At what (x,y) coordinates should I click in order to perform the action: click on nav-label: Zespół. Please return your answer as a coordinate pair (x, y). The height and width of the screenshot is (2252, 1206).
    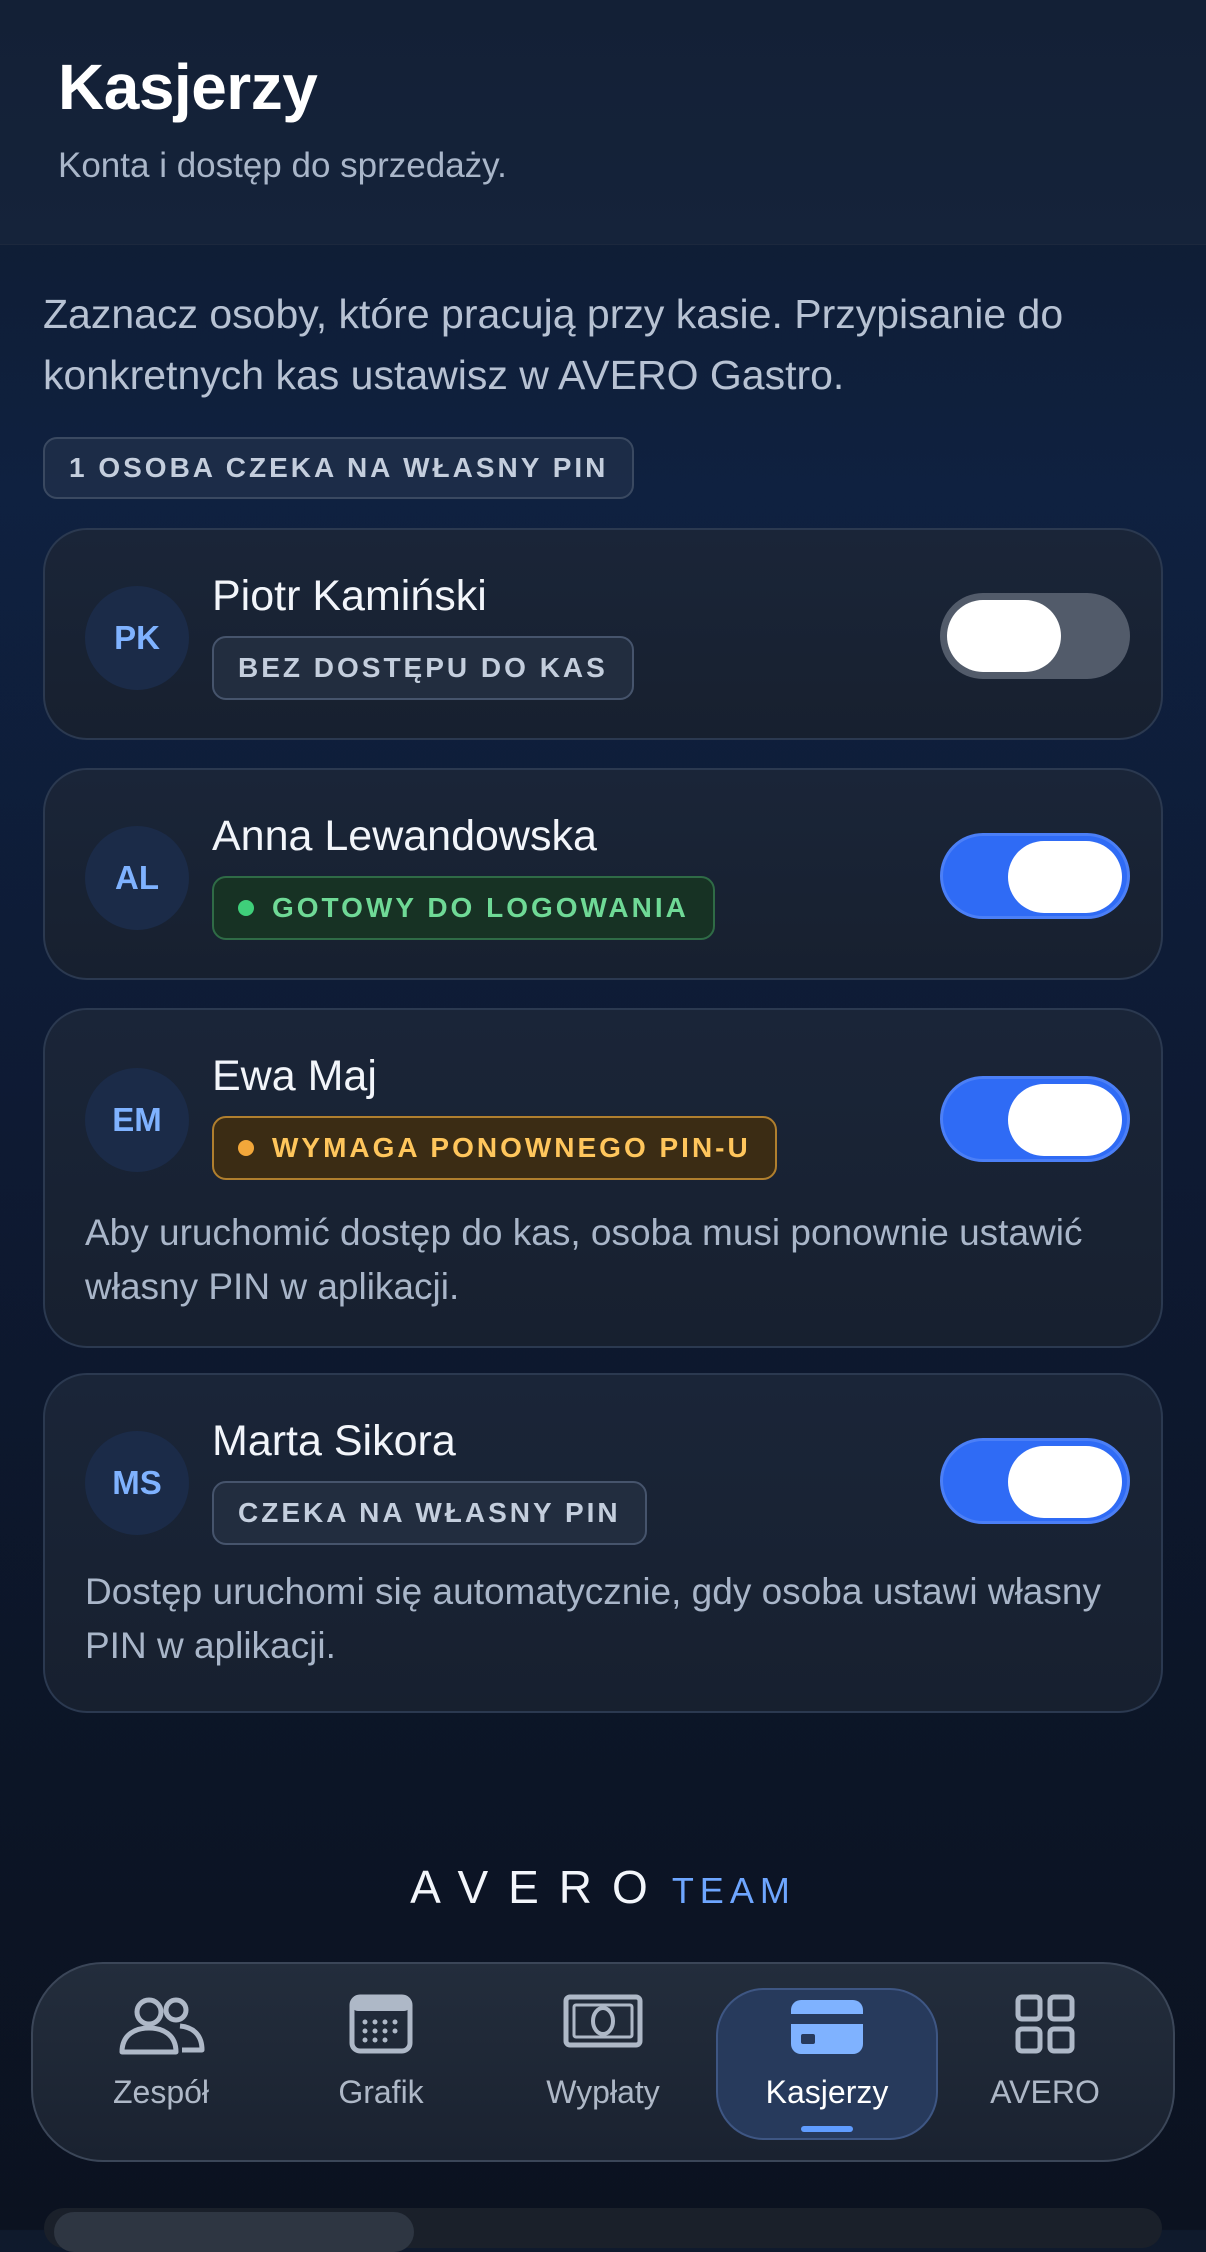
    Looking at the image, I should click on (161, 2092).